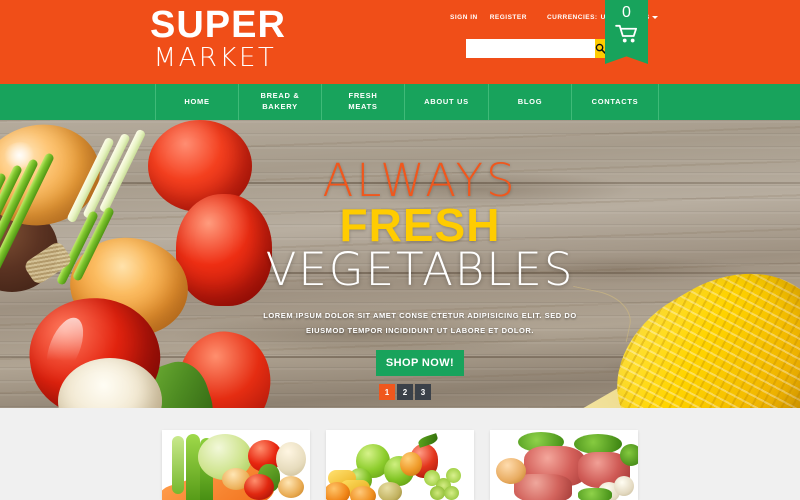  I want to click on hero-headline-line3: VEGETABLES, so click(420, 270).